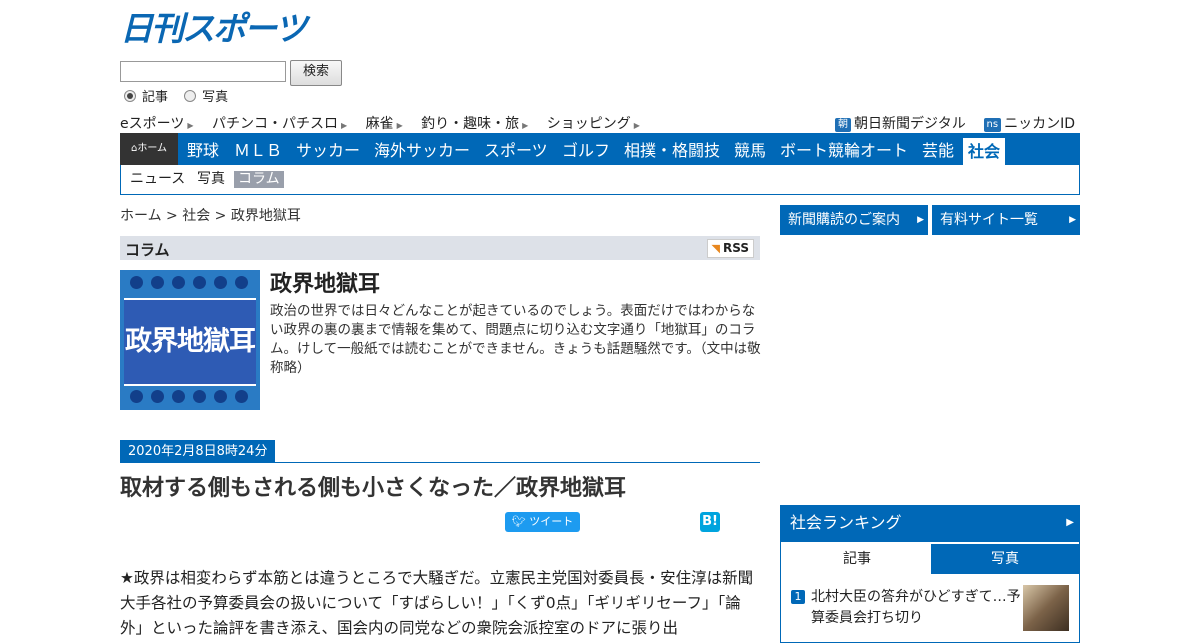 This screenshot has width=1200, height=643. I want to click on ranking-header: 社会ランキング ▶, so click(930, 523).